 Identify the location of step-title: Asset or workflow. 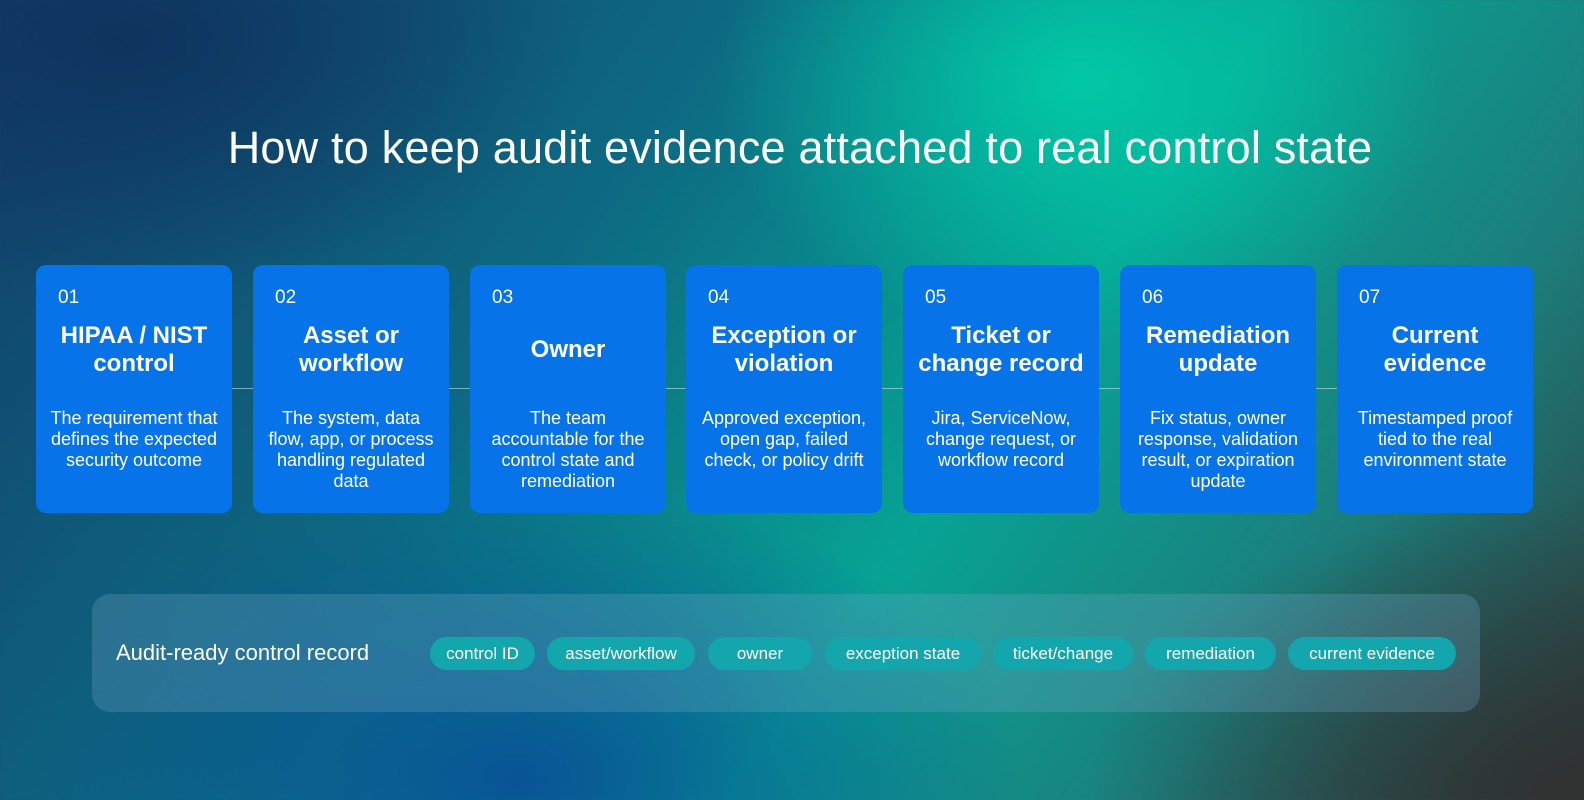
(350, 349).